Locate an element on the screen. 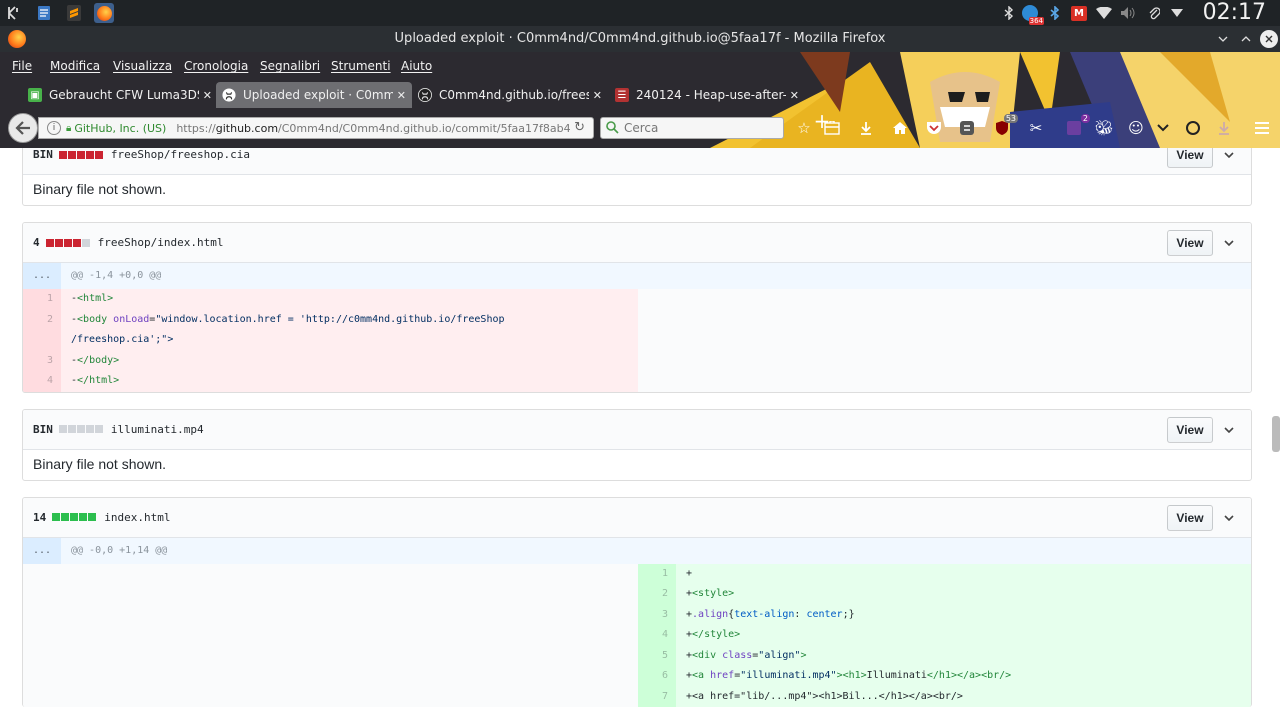 This screenshot has height=719, width=1280. home-icon is located at coordinates (900, 128).